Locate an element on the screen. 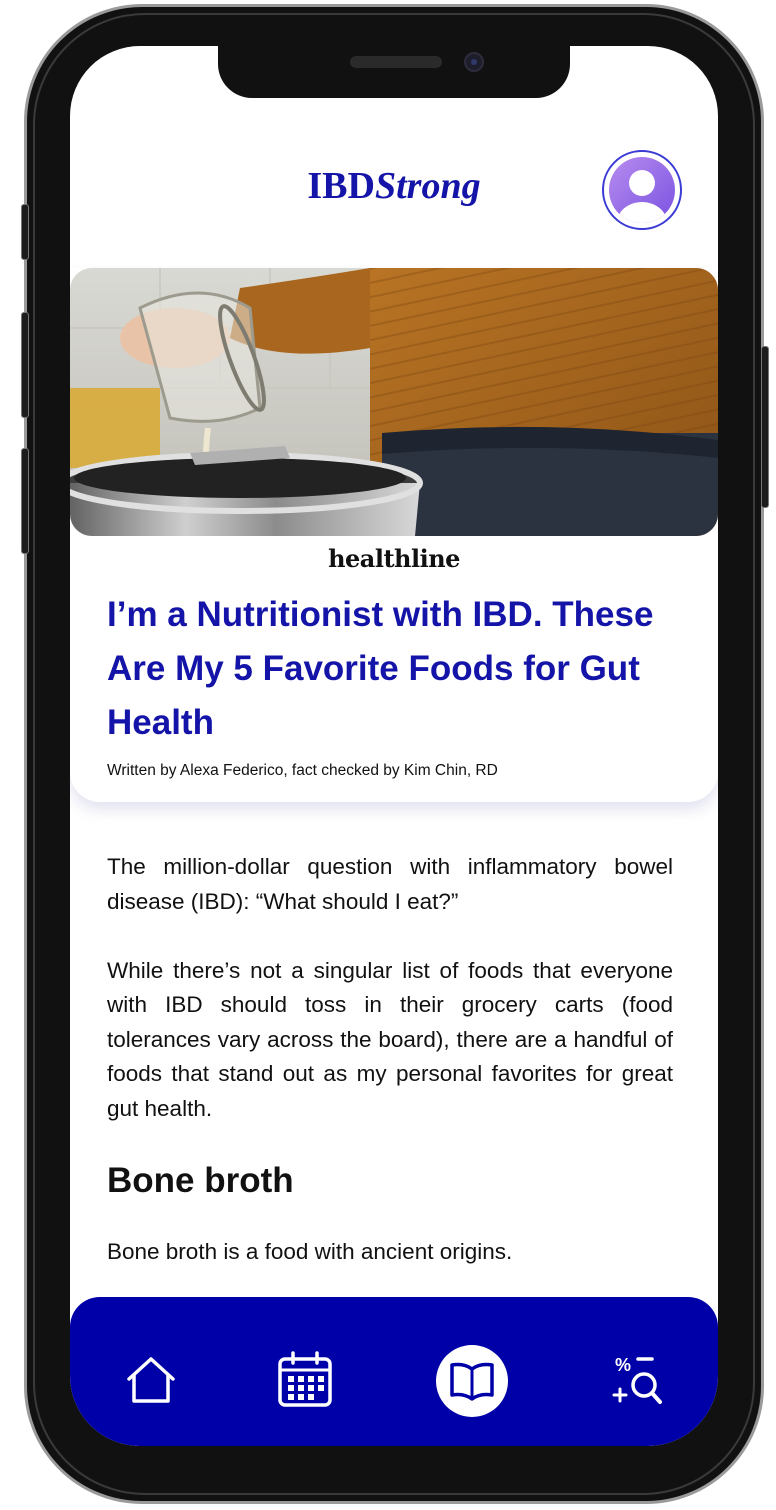 This screenshot has width=776, height=1510. logo-text-regular: IBD is located at coordinates (341, 186).